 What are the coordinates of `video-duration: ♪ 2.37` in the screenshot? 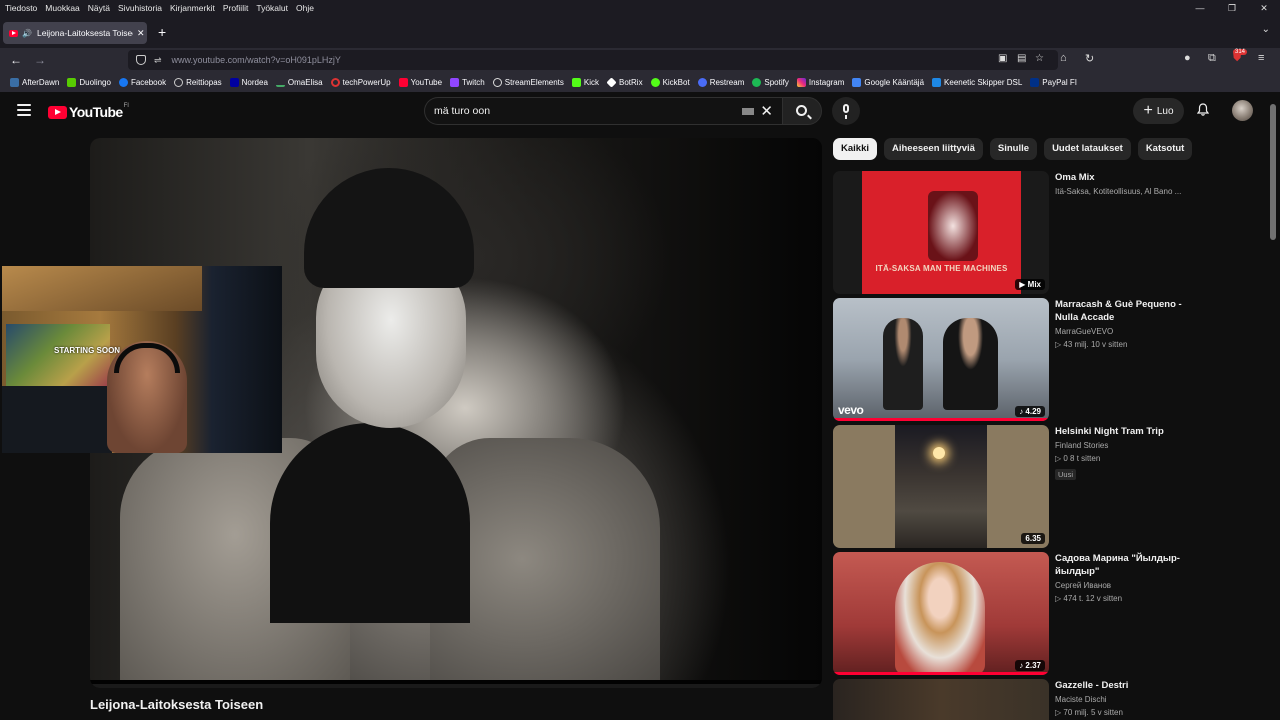 It's located at (1030, 665).